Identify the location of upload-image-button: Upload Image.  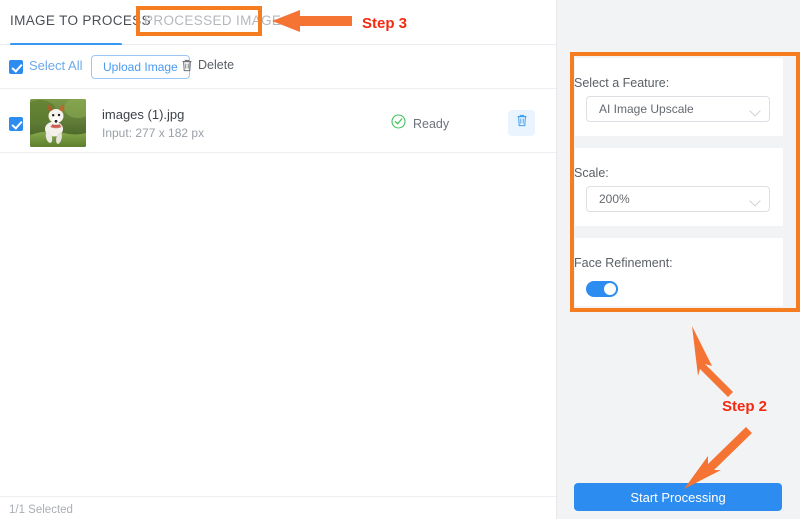
(140, 67).